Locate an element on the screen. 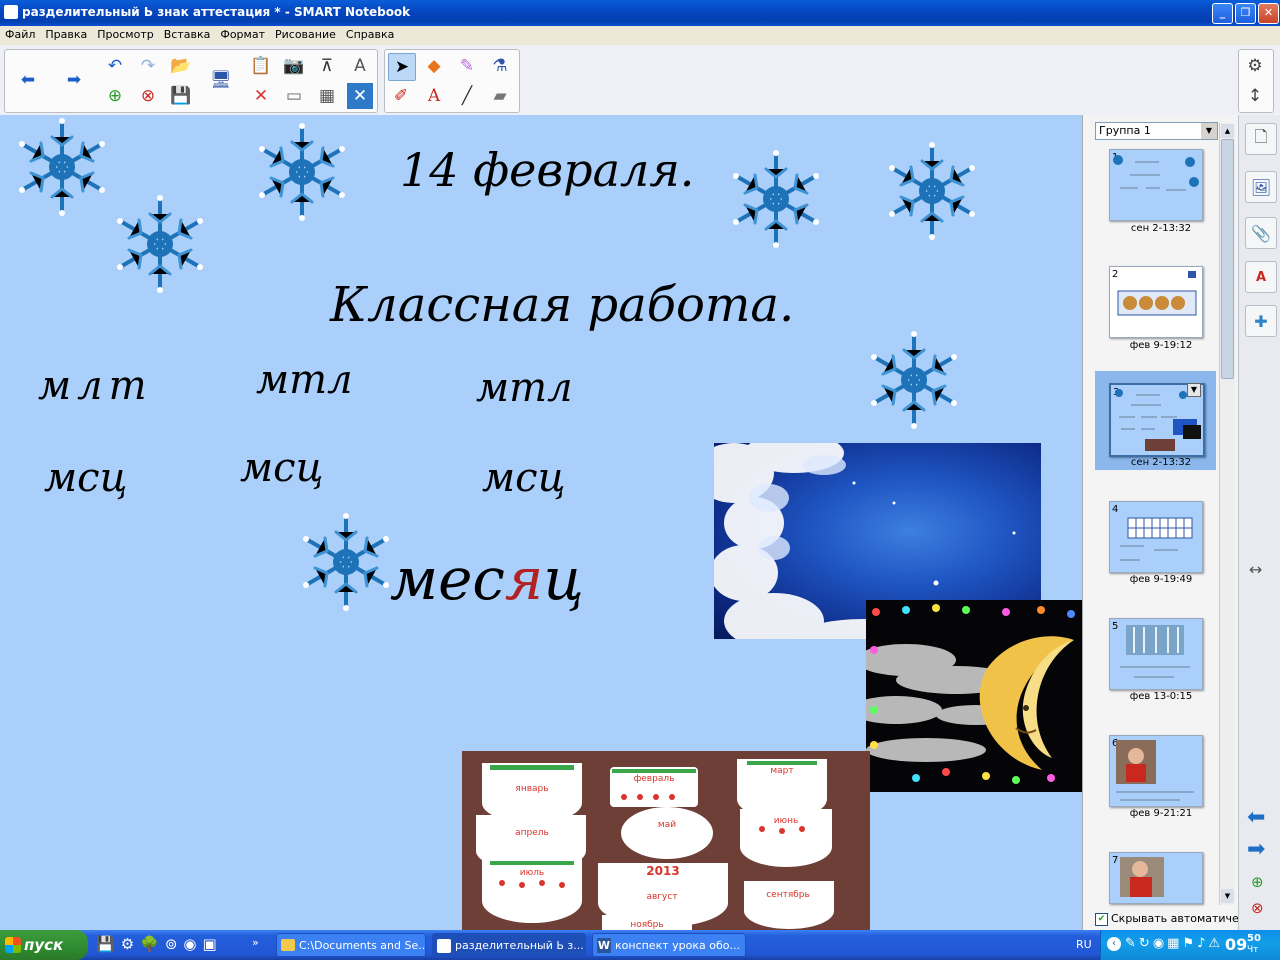  redo-icon: ↷ is located at coordinates (148, 66).